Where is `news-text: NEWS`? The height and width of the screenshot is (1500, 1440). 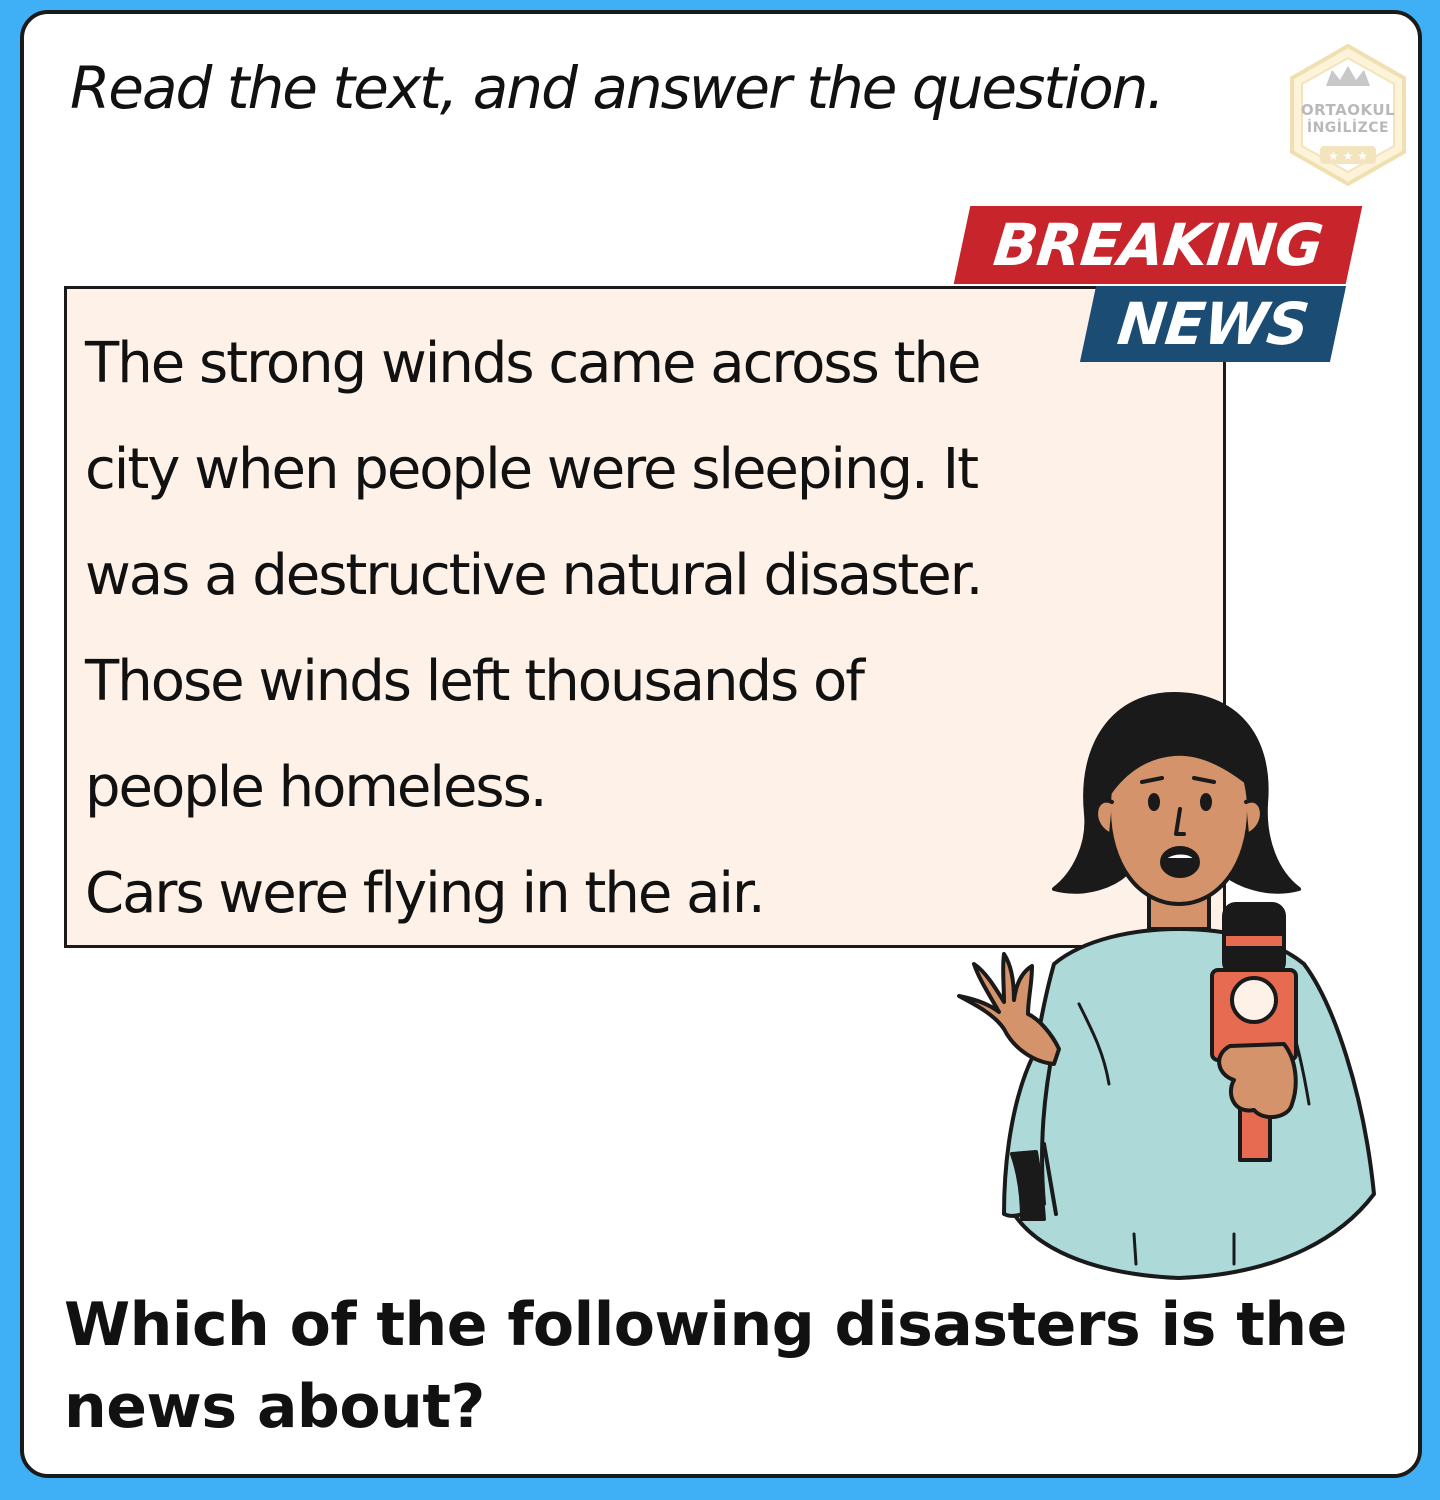
news-text: NEWS is located at coordinates (1213, 324).